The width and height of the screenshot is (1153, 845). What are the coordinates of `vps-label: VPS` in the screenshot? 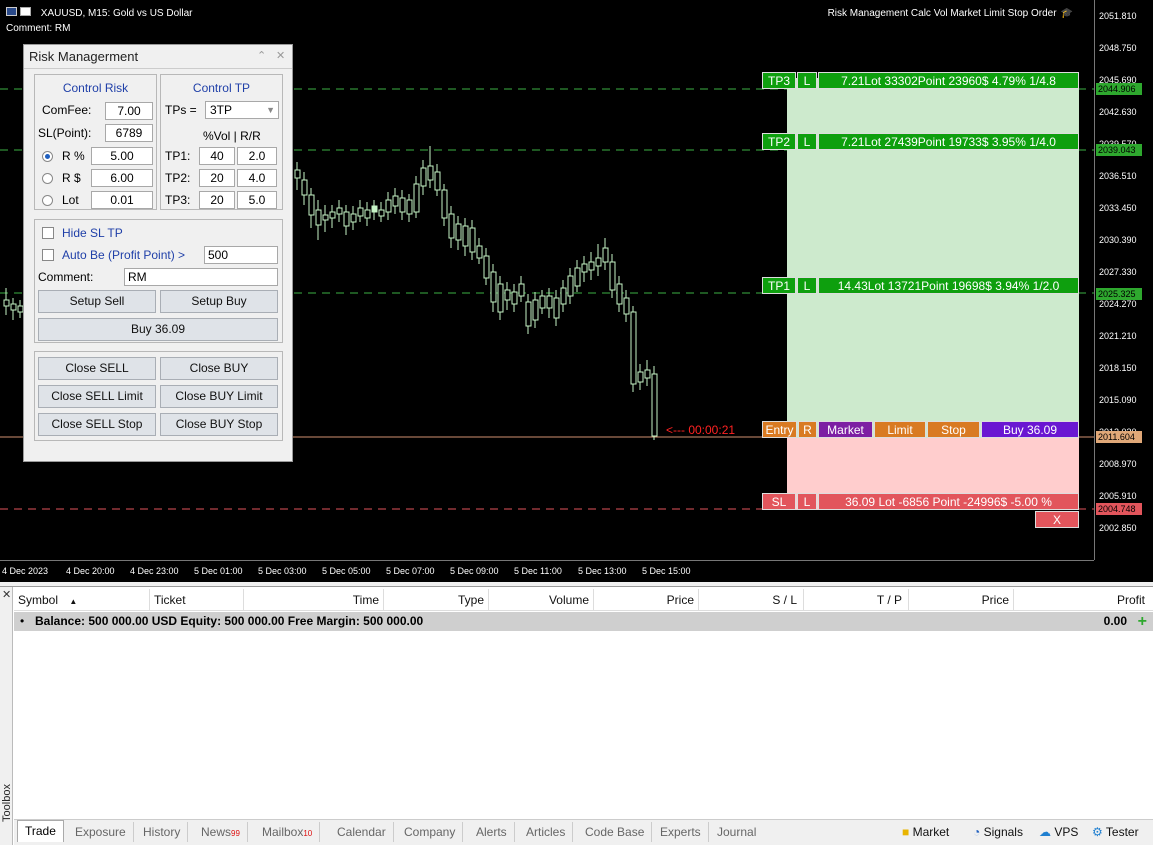 It's located at (1066, 832).